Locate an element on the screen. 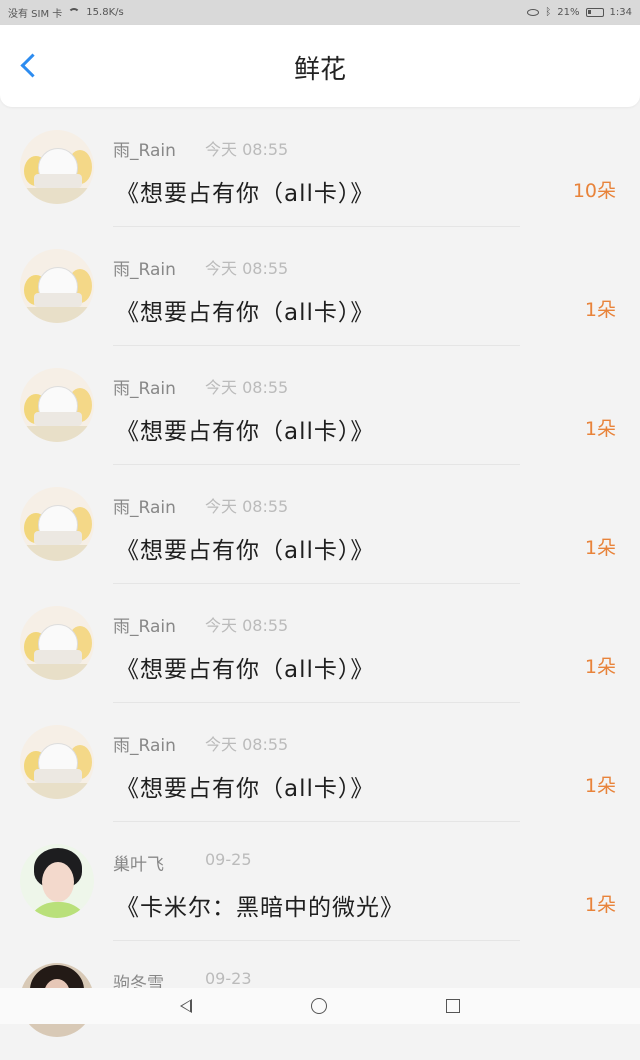 The image size is (640, 1060). nav-back-icon is located at coordinates (185, 1006).